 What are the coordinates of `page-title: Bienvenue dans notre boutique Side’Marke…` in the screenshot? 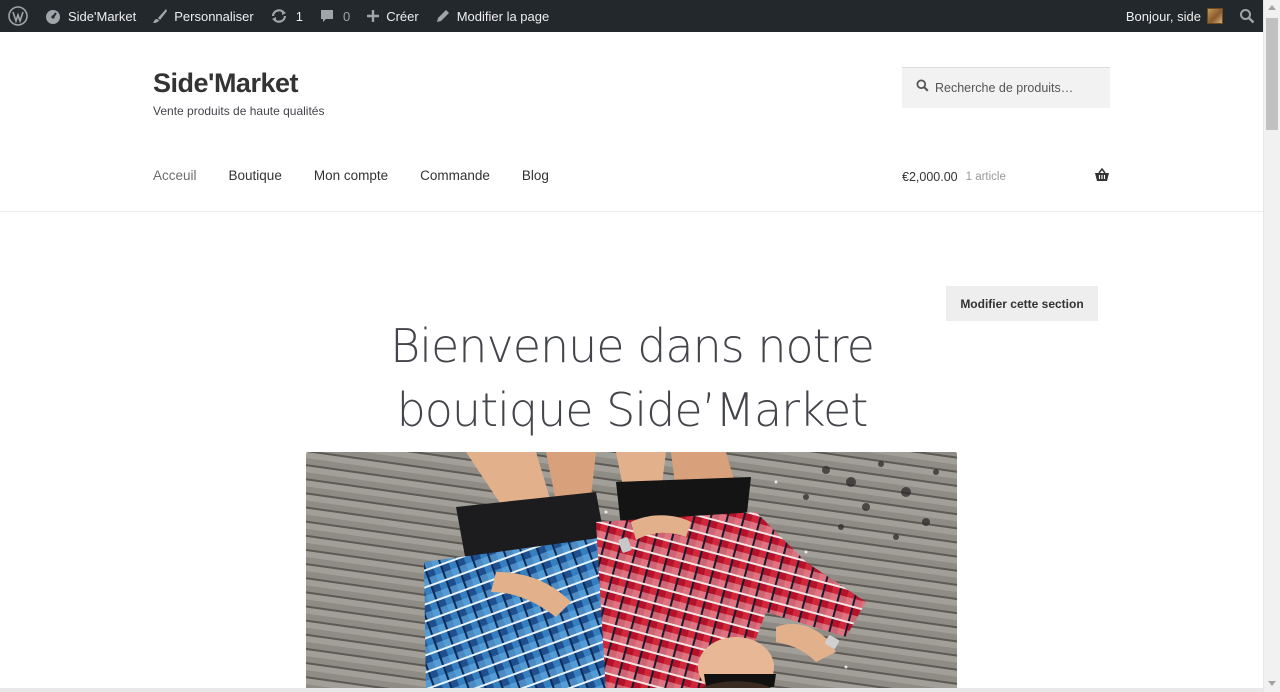 It's located at (632, 378).